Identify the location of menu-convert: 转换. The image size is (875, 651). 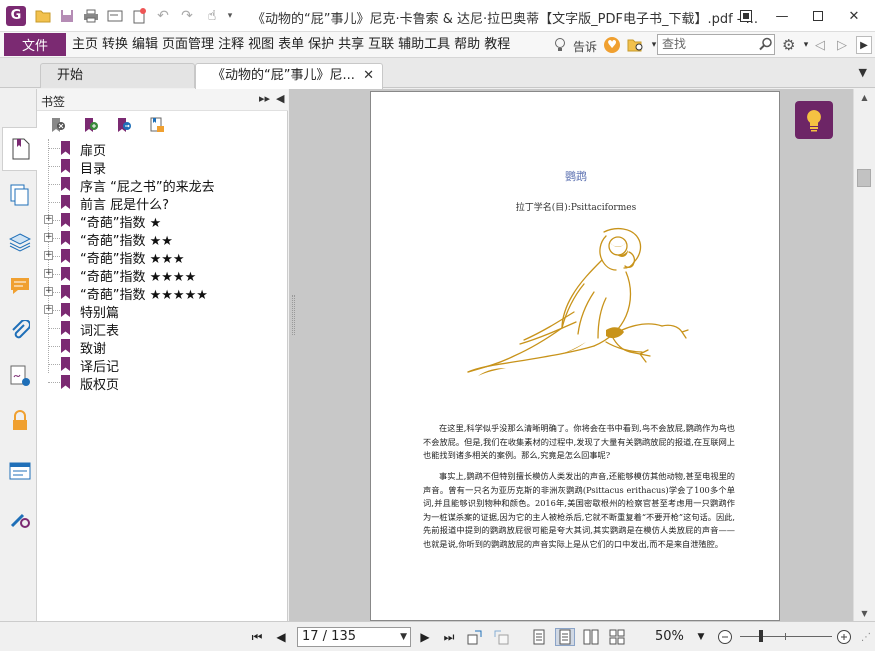
(117, 45).